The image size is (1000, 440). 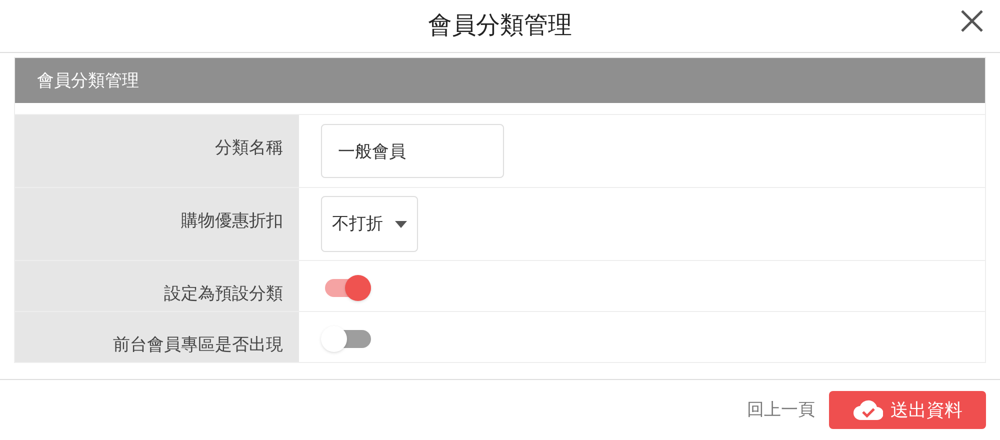 I want to click on caret-icon, so click(x=401, y=224).